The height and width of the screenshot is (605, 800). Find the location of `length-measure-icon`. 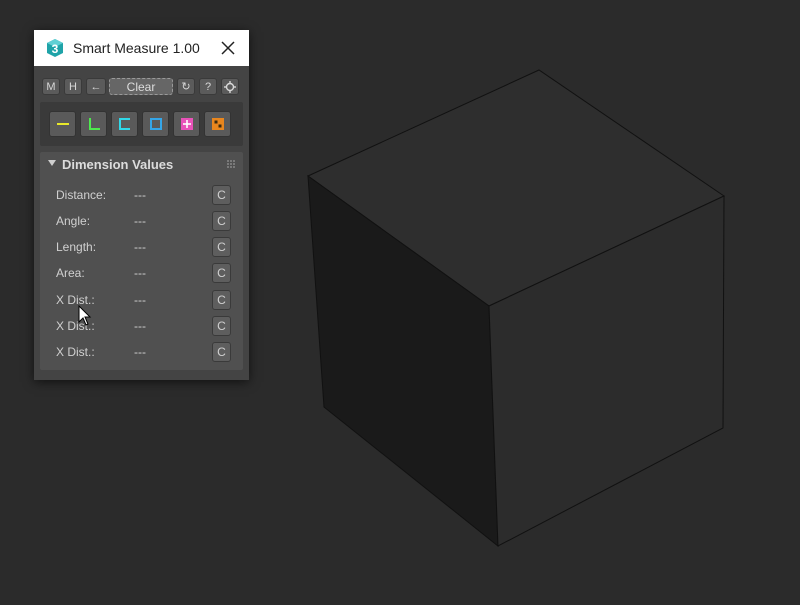

length-measure-icon is located at coordinates (124, 124).